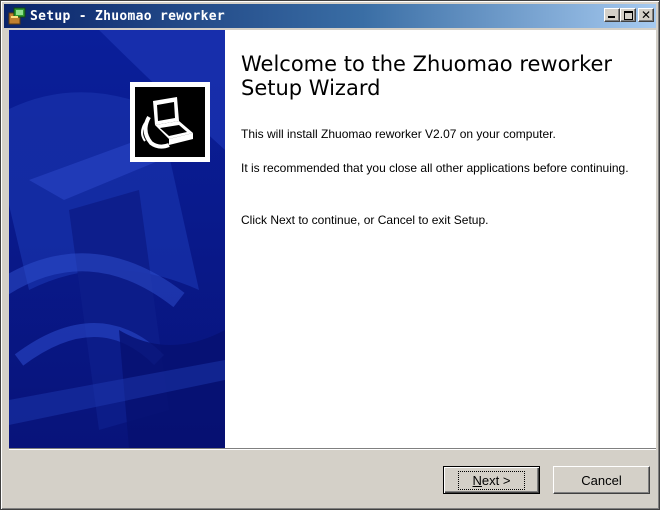  I want to click on computer-setup-icon, so click(170, 122).